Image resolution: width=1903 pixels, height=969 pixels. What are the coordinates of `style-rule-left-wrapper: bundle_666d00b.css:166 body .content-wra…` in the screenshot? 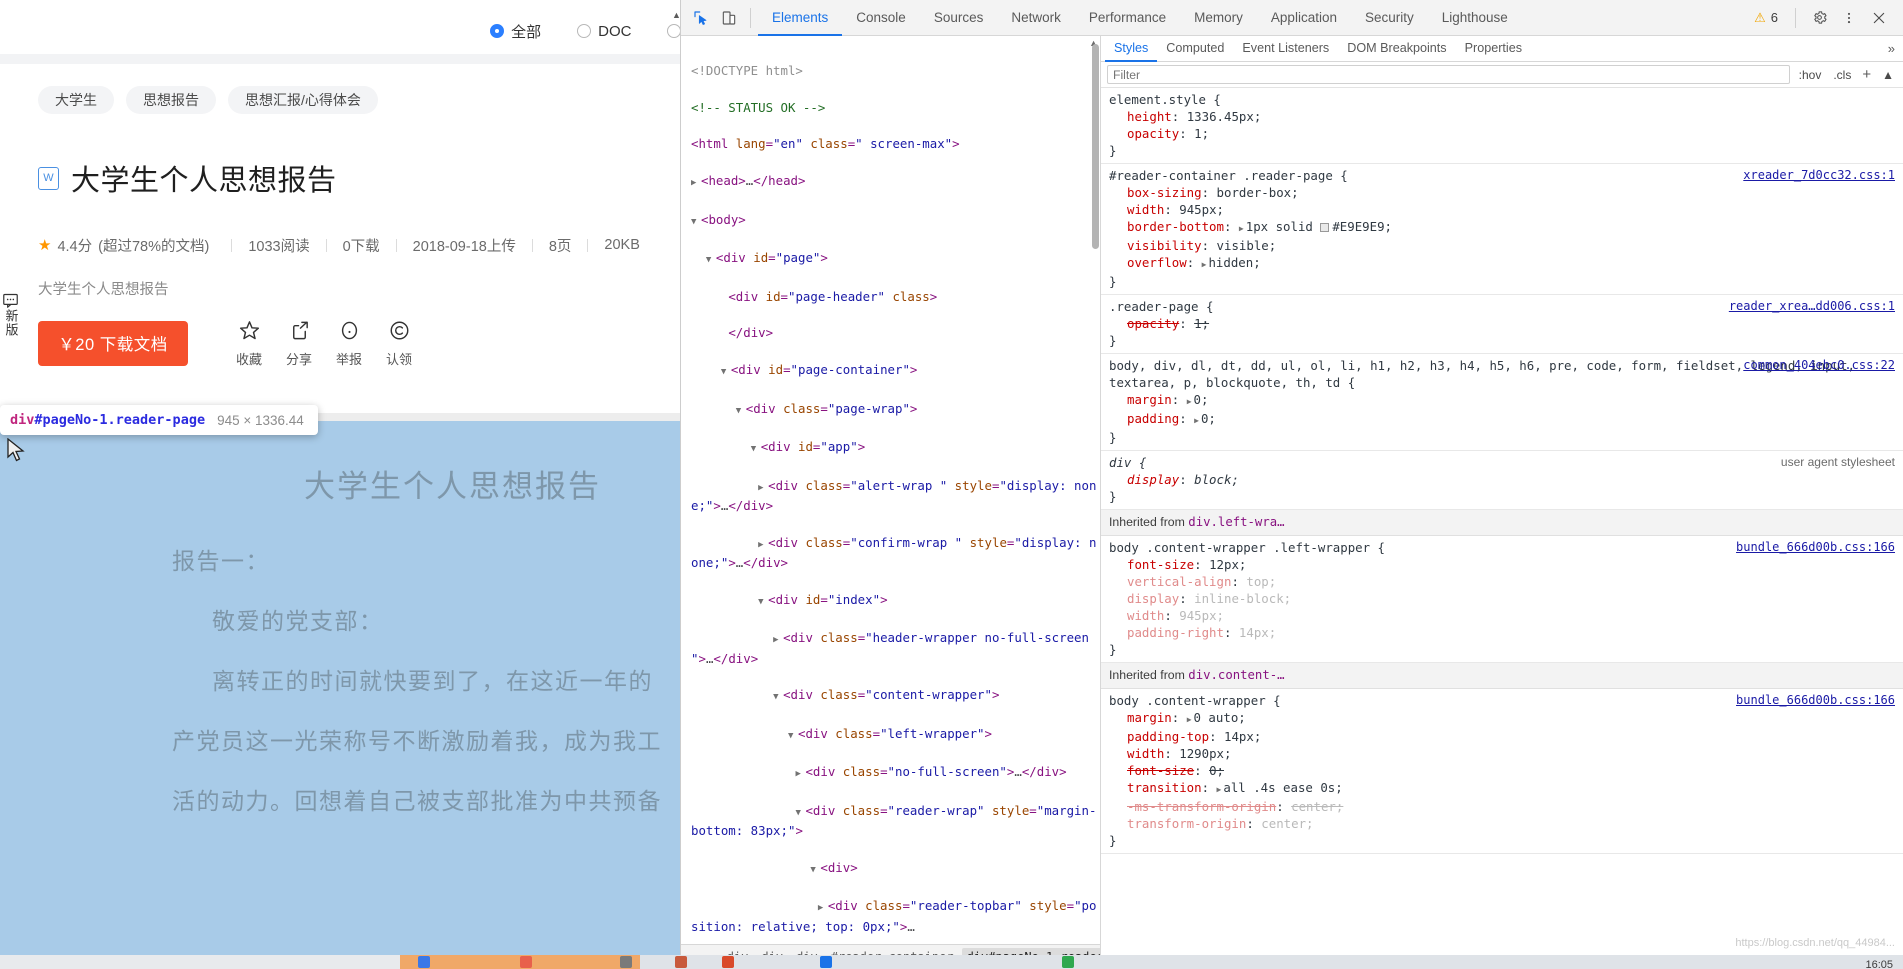 It's located at (1502, 599).